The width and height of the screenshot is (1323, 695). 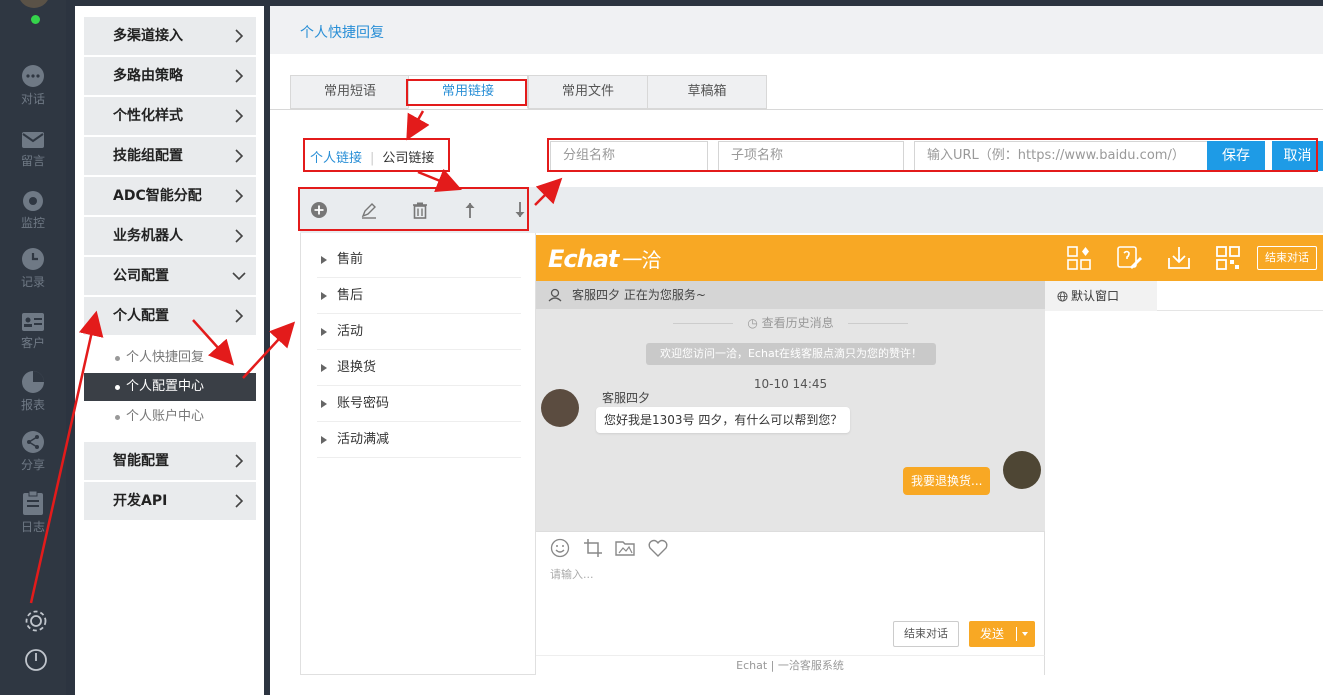 I want to click on app-icon-rail: 对话 留言 监控 记录 客户 报表 分享 日志, so click(x=33, y=347).